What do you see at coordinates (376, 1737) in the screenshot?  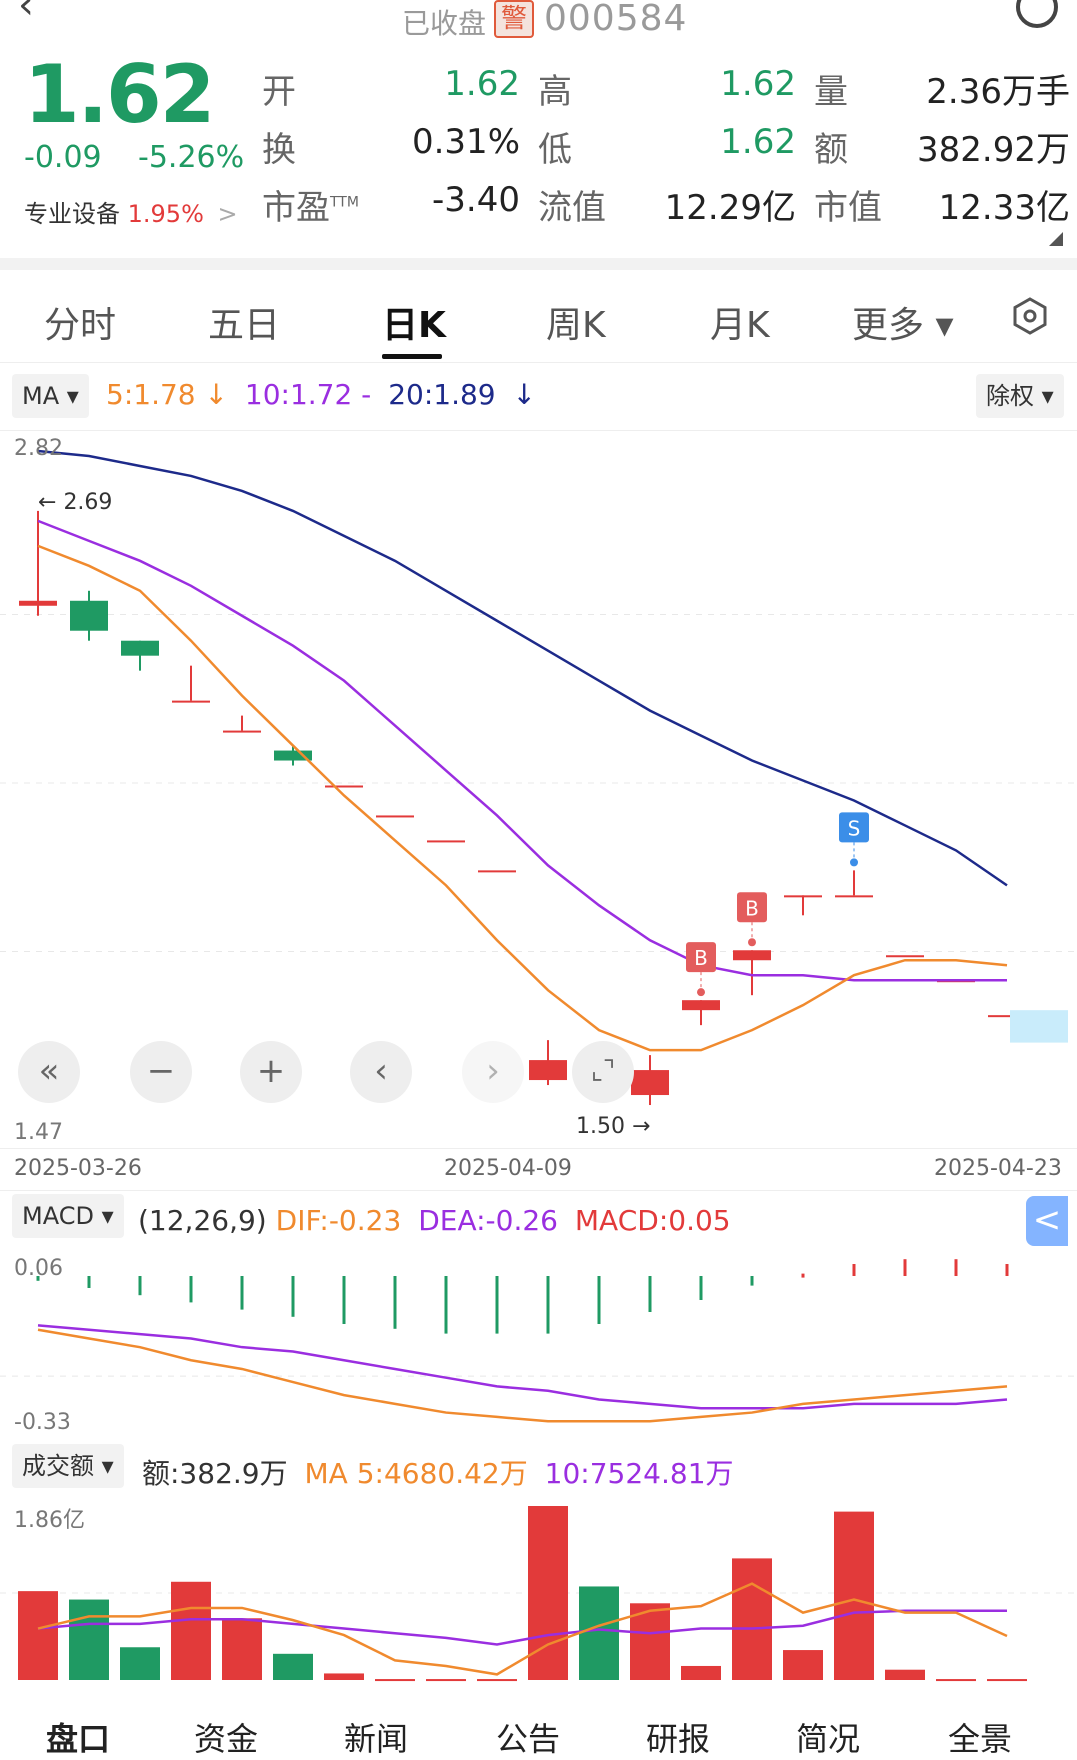 I see `bottom-tab-news: 新闻` at bounding box center [376, 1737].